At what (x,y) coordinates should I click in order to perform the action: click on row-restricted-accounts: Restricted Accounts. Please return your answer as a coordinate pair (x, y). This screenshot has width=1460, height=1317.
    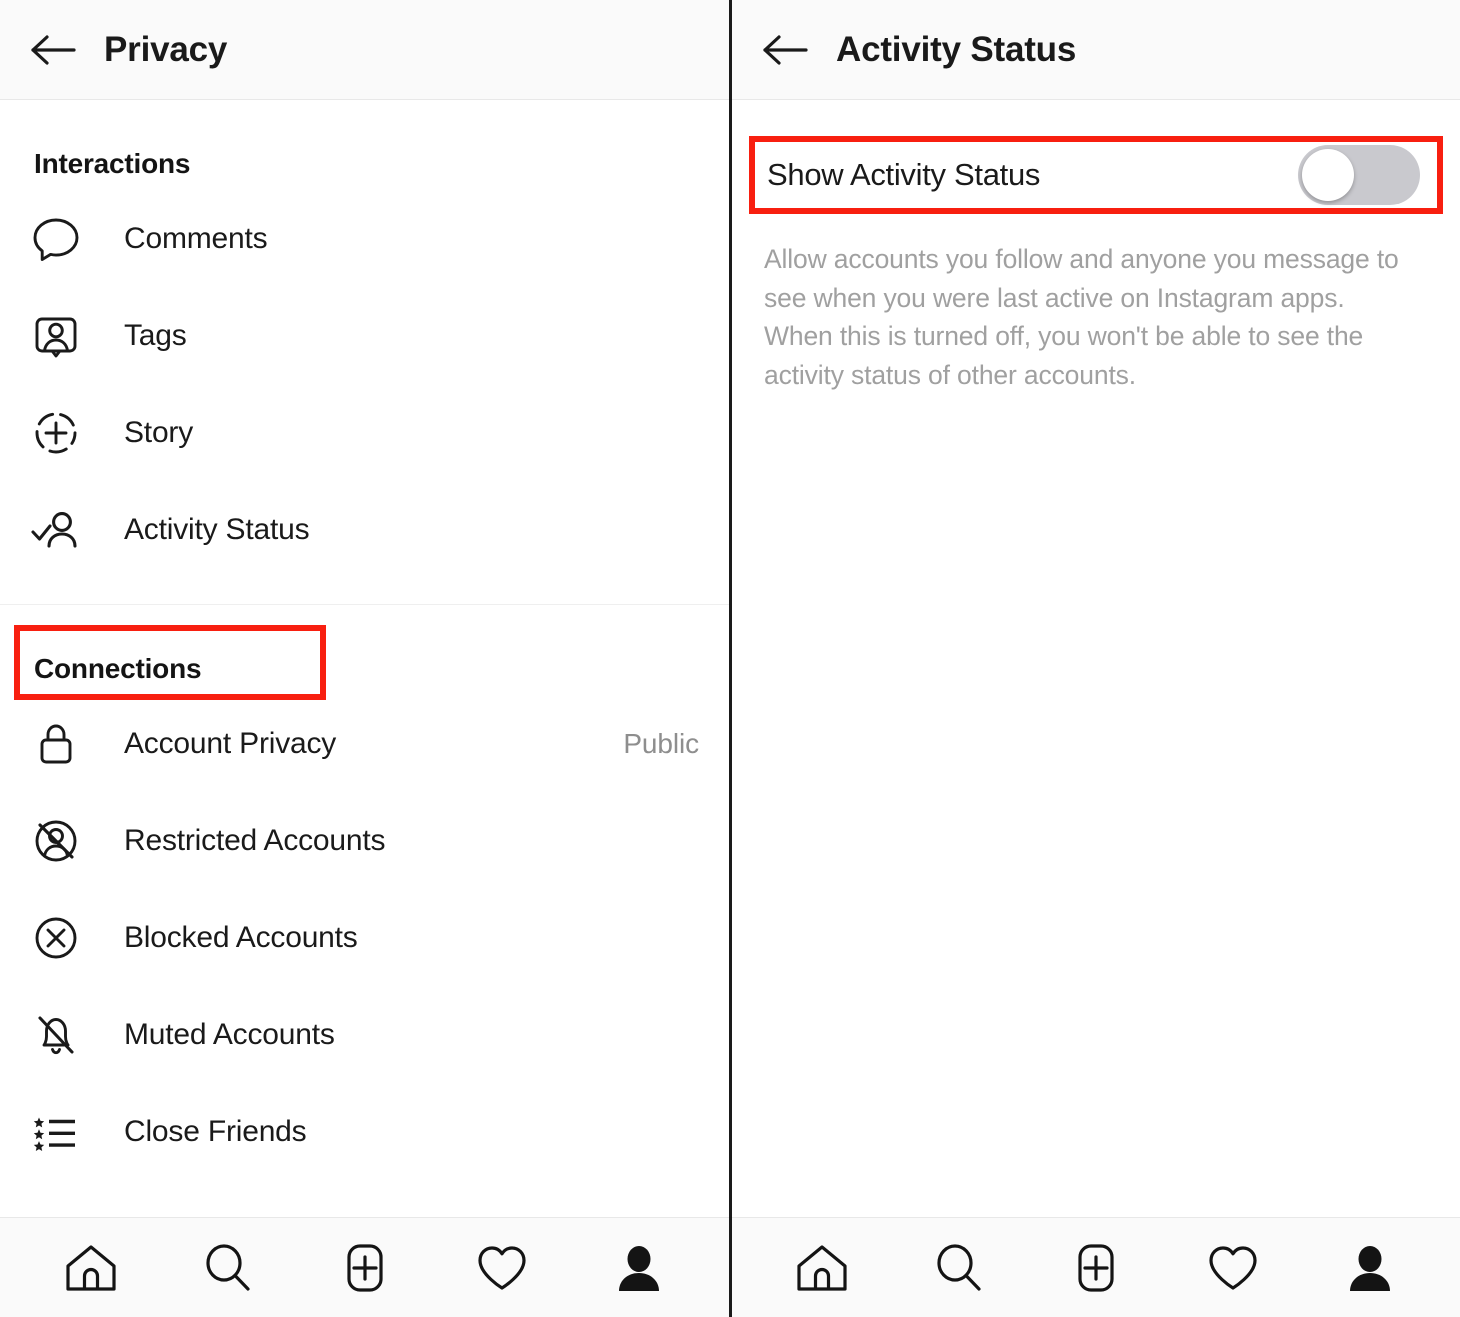
    Looking at the image, I should click on (364, 840).